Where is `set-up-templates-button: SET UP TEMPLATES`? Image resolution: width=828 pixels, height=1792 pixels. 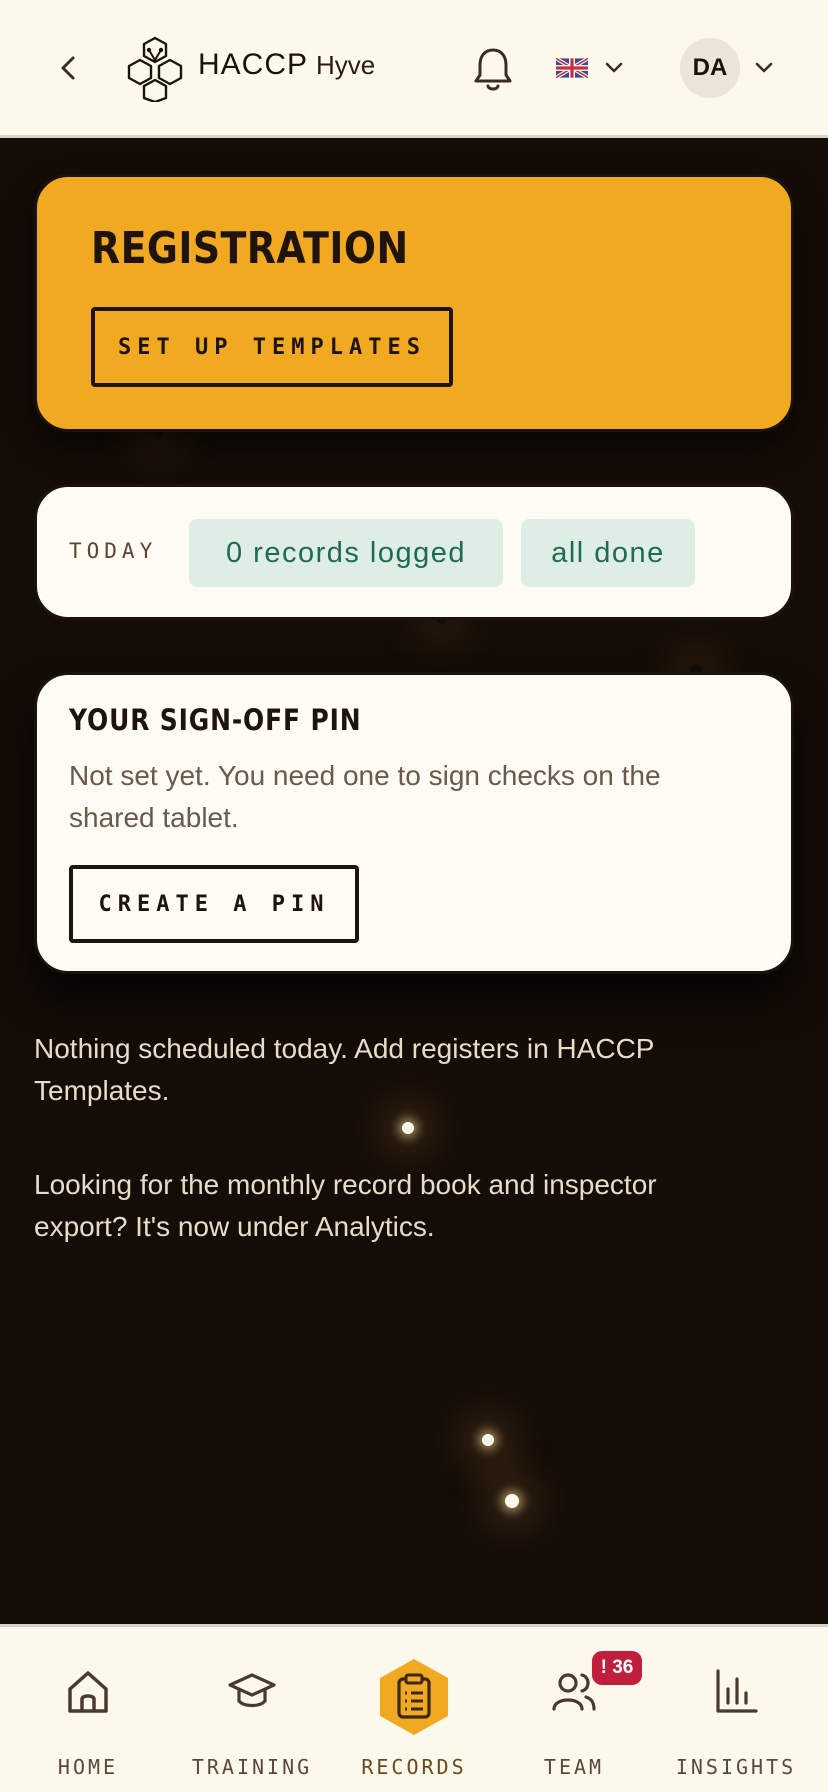
set-up-templates-button: SET UP TEMPLATES is located at coordinates (272, 347).